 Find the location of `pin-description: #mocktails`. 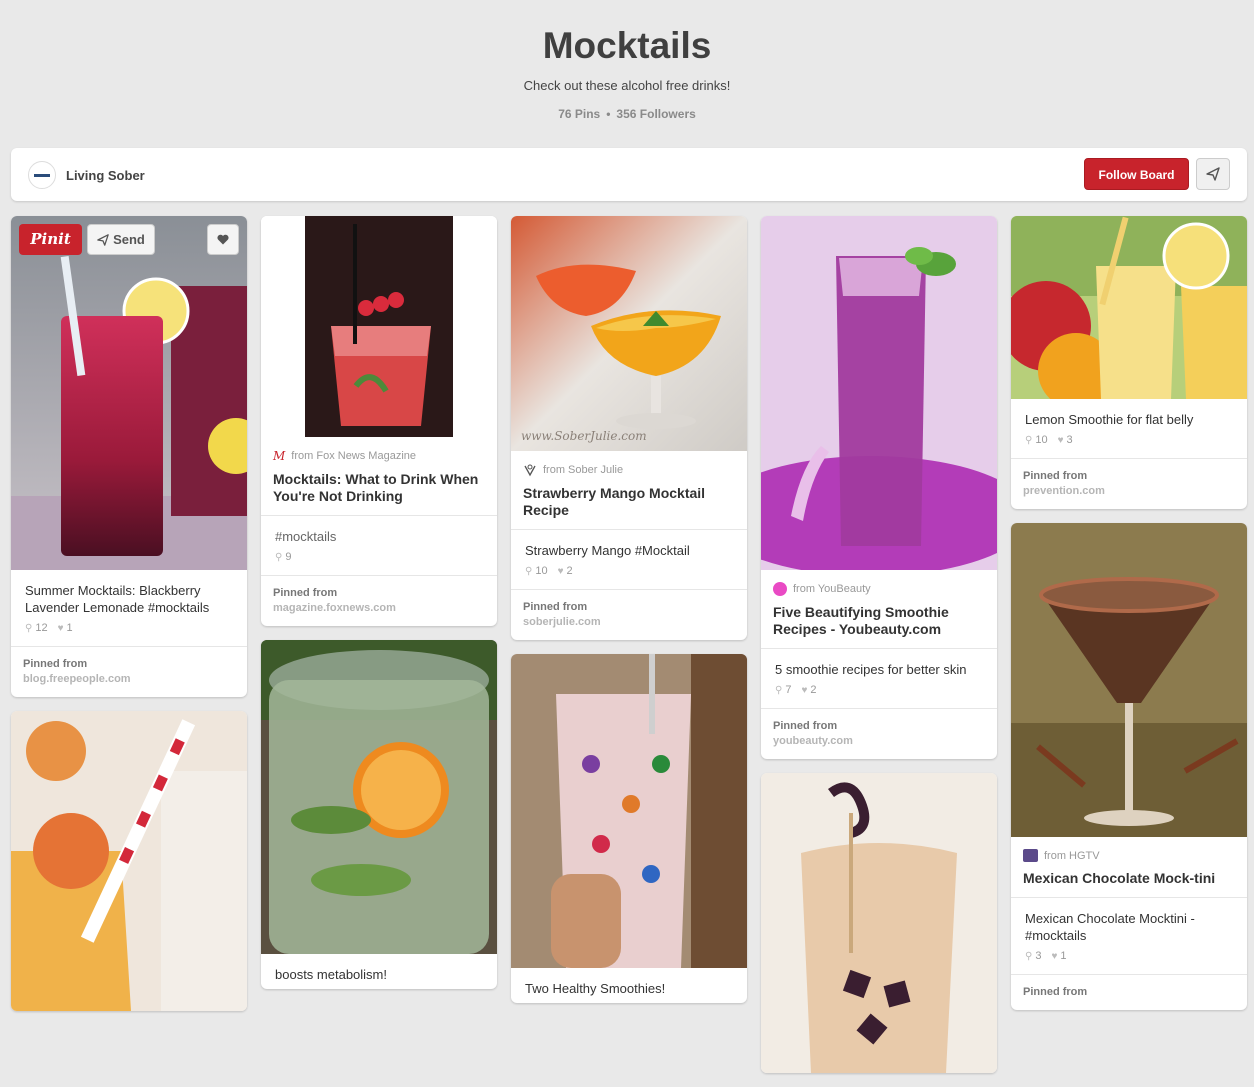

pin-description: #mocktails is located at coordinates (306, 536).